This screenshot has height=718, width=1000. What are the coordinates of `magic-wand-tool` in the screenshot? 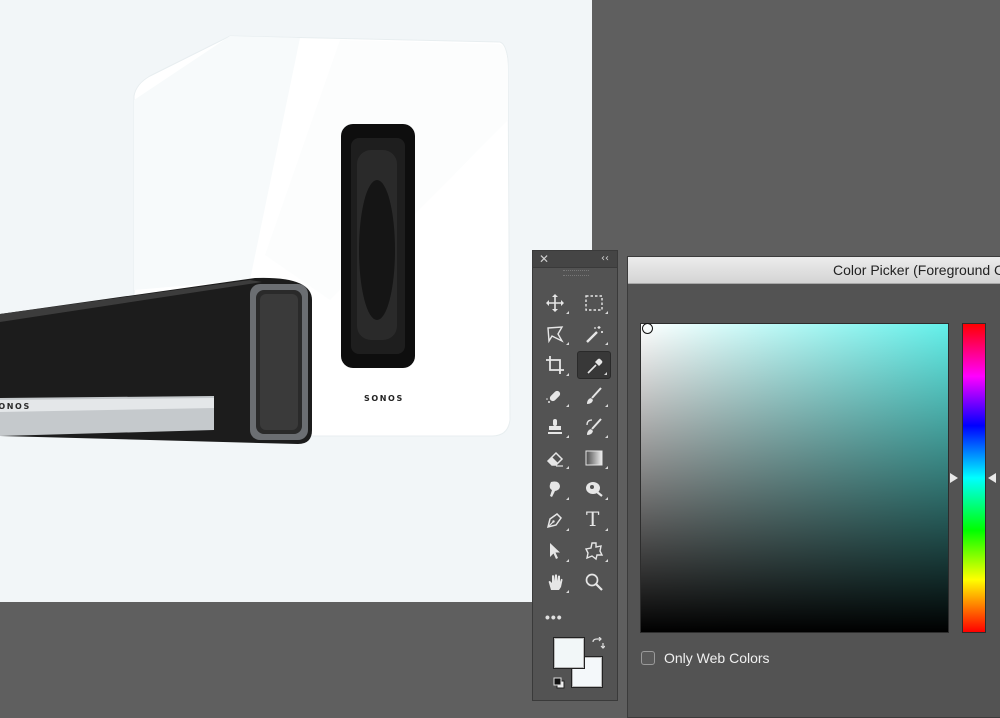 It's located at (594, 334).